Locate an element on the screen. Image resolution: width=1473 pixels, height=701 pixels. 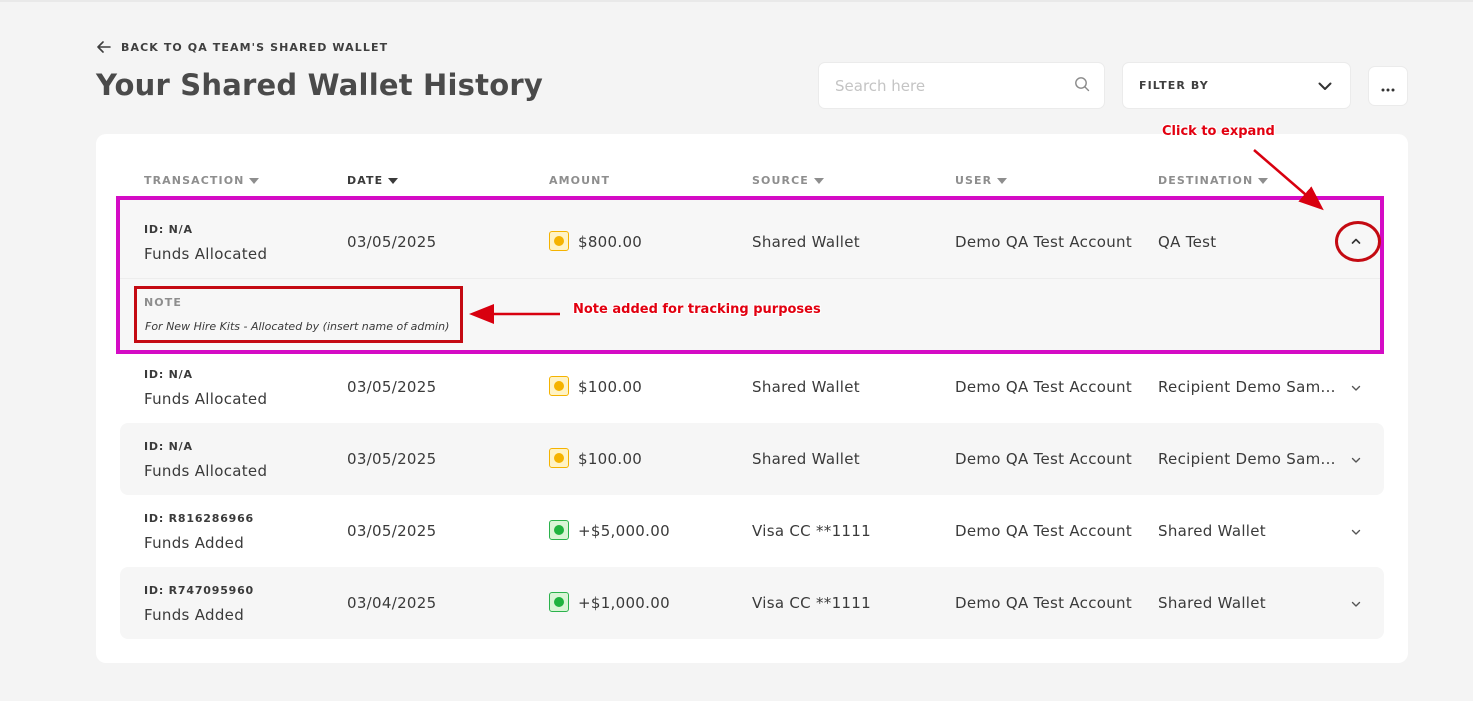
column-header-source: SOURCE is located at coordinates (788, 180).